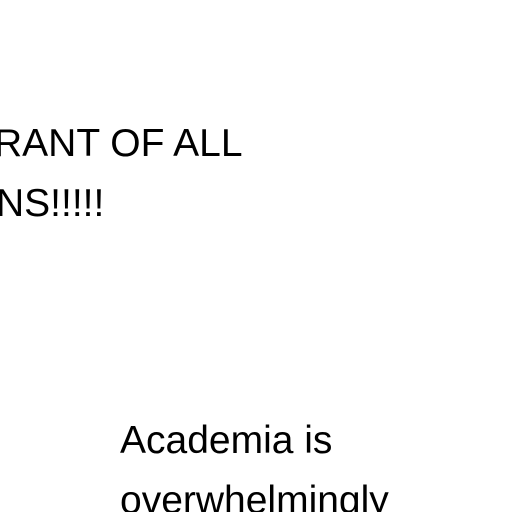 The height and width of the screenshot is (512, 512). Describe the element at coordinates (121, 143) in the screenshot. I see `heading-line-1: RANT OF ALL` at that location.